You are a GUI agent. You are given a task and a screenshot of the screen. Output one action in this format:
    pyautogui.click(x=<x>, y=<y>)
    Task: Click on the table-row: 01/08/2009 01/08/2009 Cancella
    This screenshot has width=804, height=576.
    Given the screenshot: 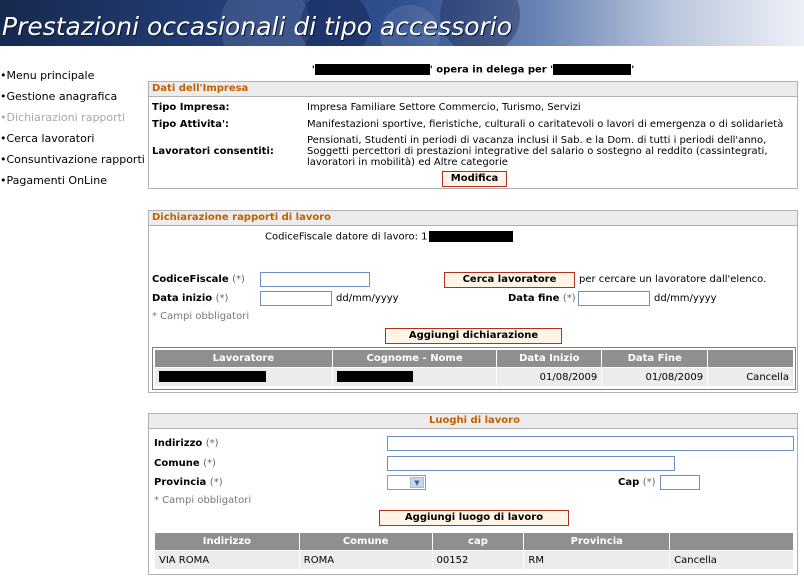 What is the action you would take?
    pyautogui.click(x=474, y=377)
    